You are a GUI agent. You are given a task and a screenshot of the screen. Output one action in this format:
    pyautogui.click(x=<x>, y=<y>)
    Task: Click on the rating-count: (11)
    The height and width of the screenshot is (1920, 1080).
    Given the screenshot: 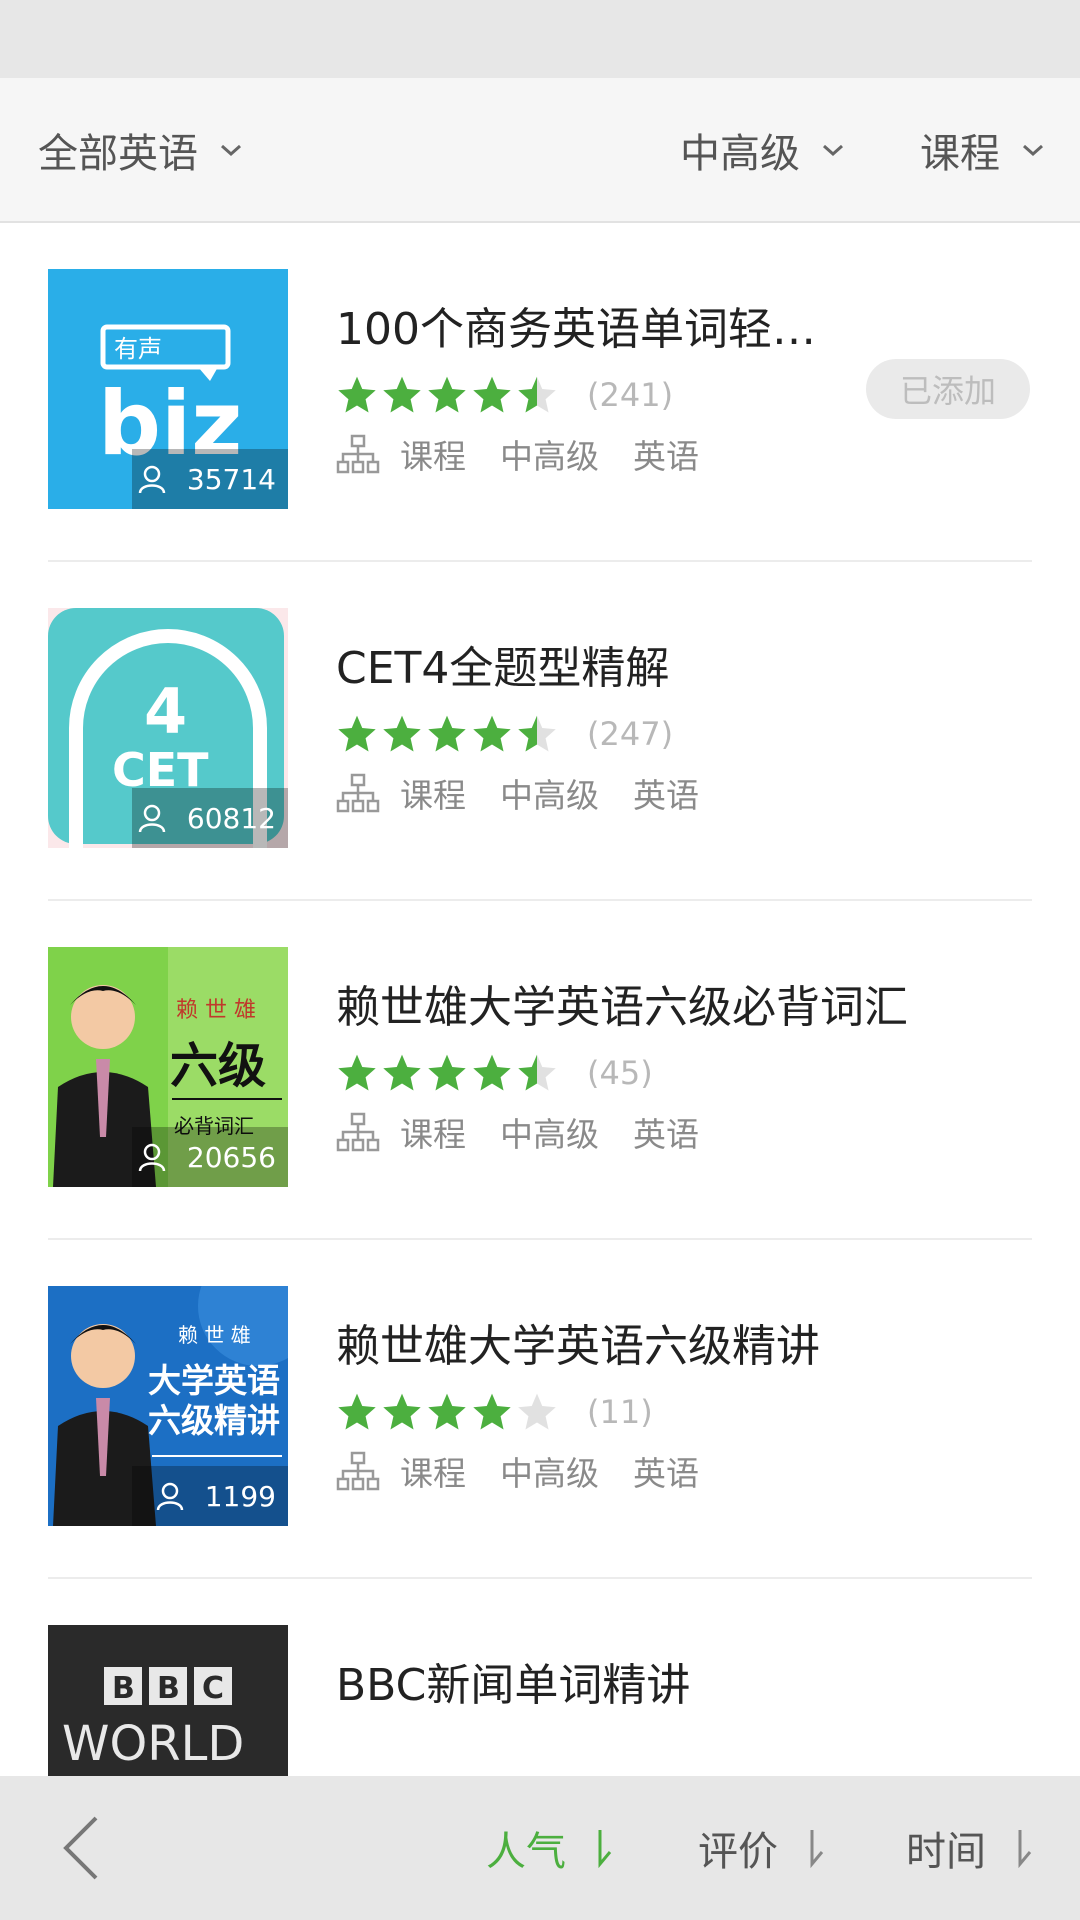 What is the action you would take?
    pyautogui.click(x=620, y=1412)
    